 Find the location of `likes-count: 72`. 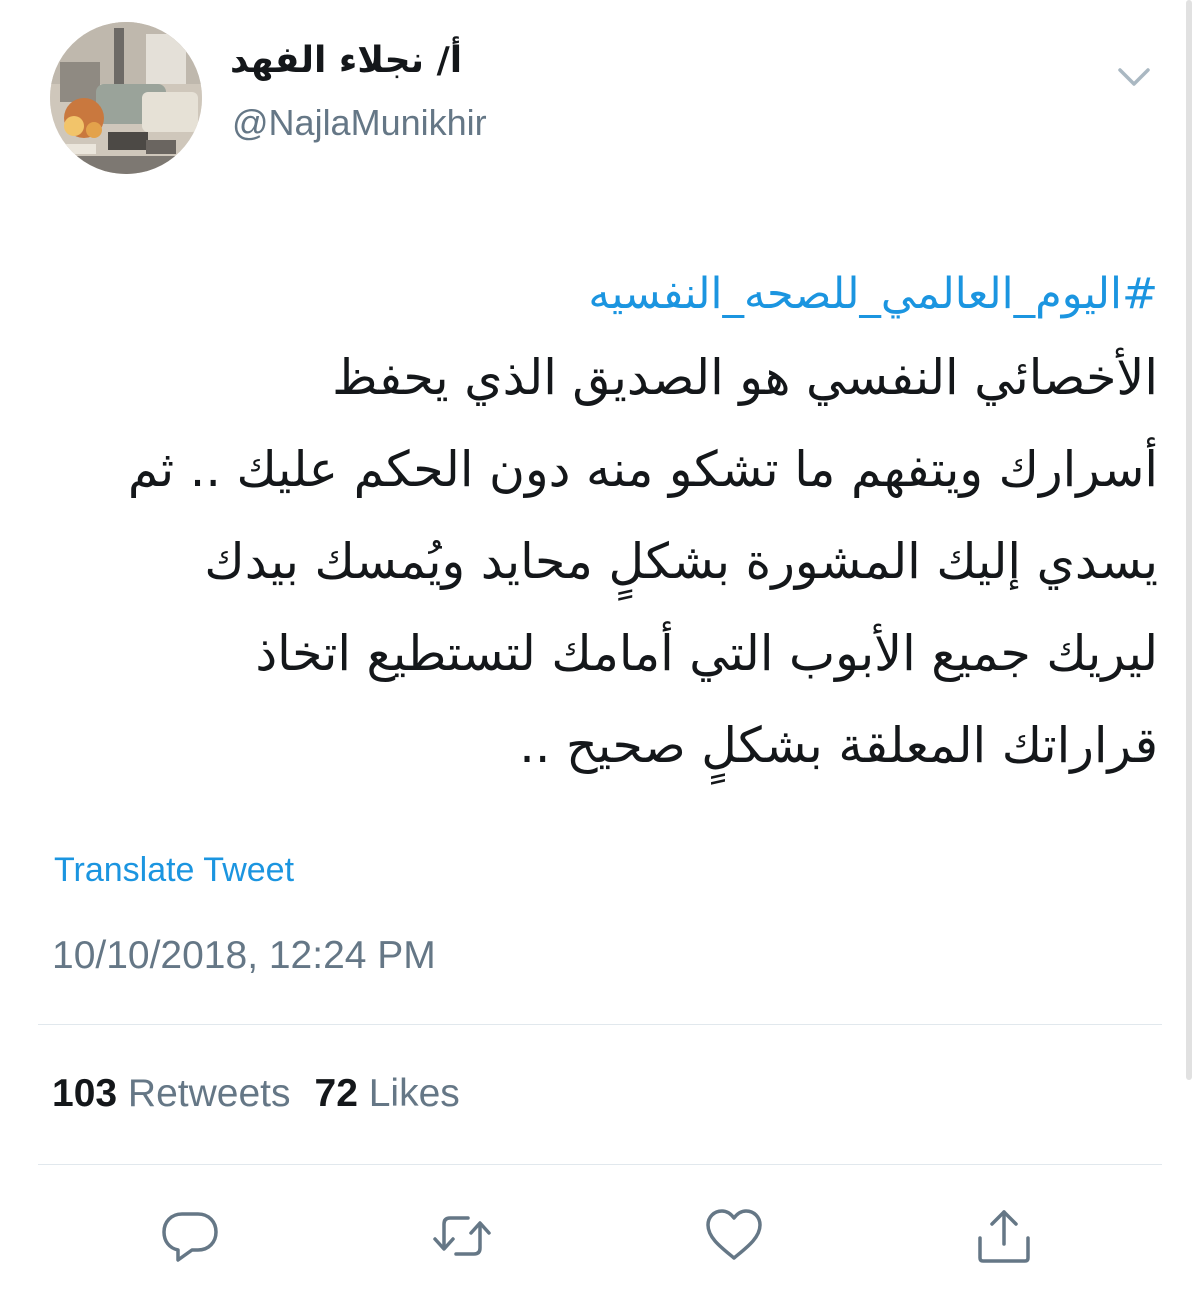

likes-count: 72 is located at coordinates (336, 1093).